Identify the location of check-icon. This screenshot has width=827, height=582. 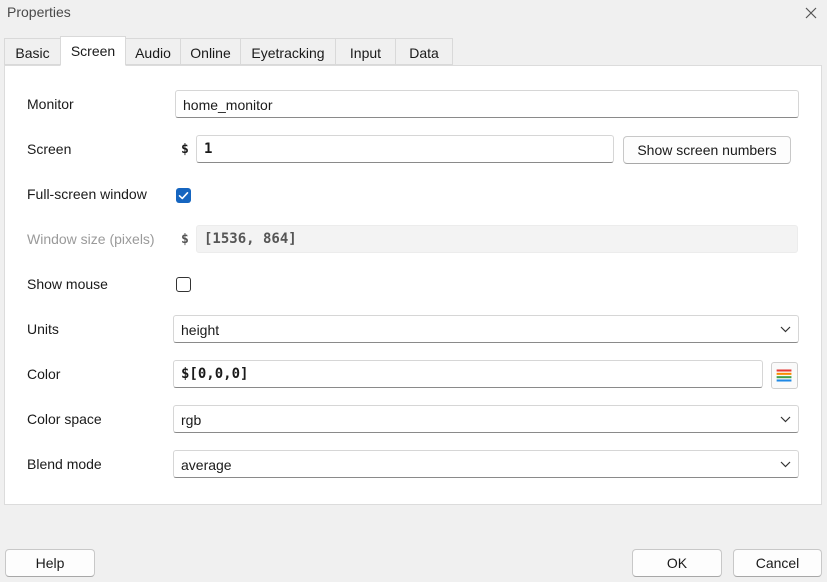
(183, 196).